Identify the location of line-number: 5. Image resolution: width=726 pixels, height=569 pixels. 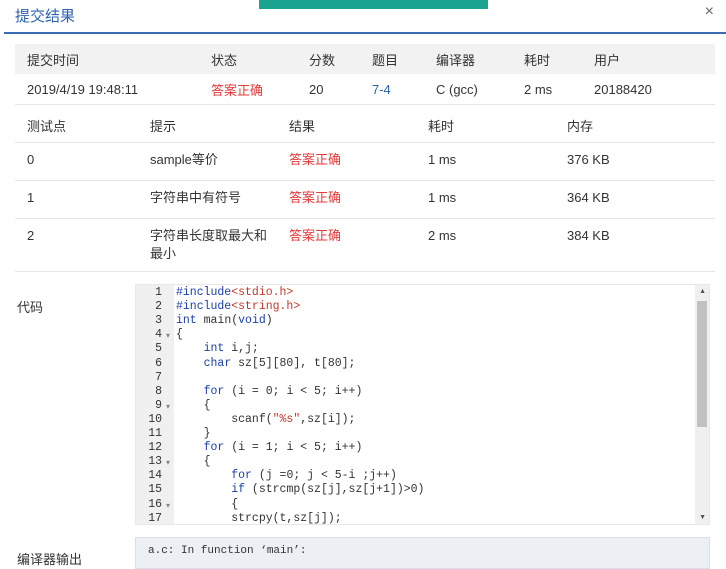
(158, 349).